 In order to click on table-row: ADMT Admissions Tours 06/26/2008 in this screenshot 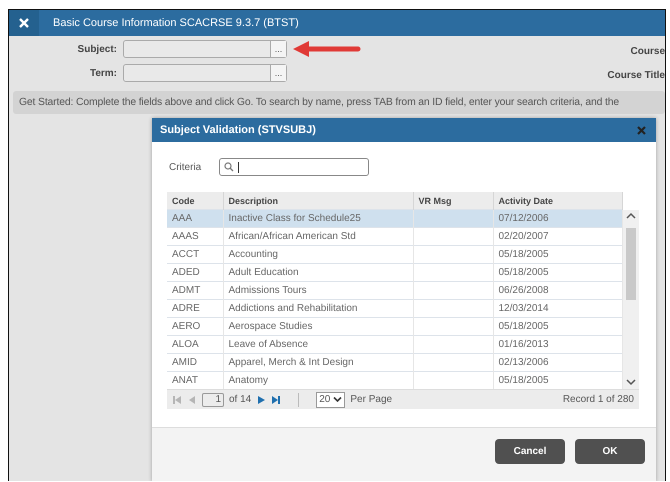, I will do `click(394, 291)`.